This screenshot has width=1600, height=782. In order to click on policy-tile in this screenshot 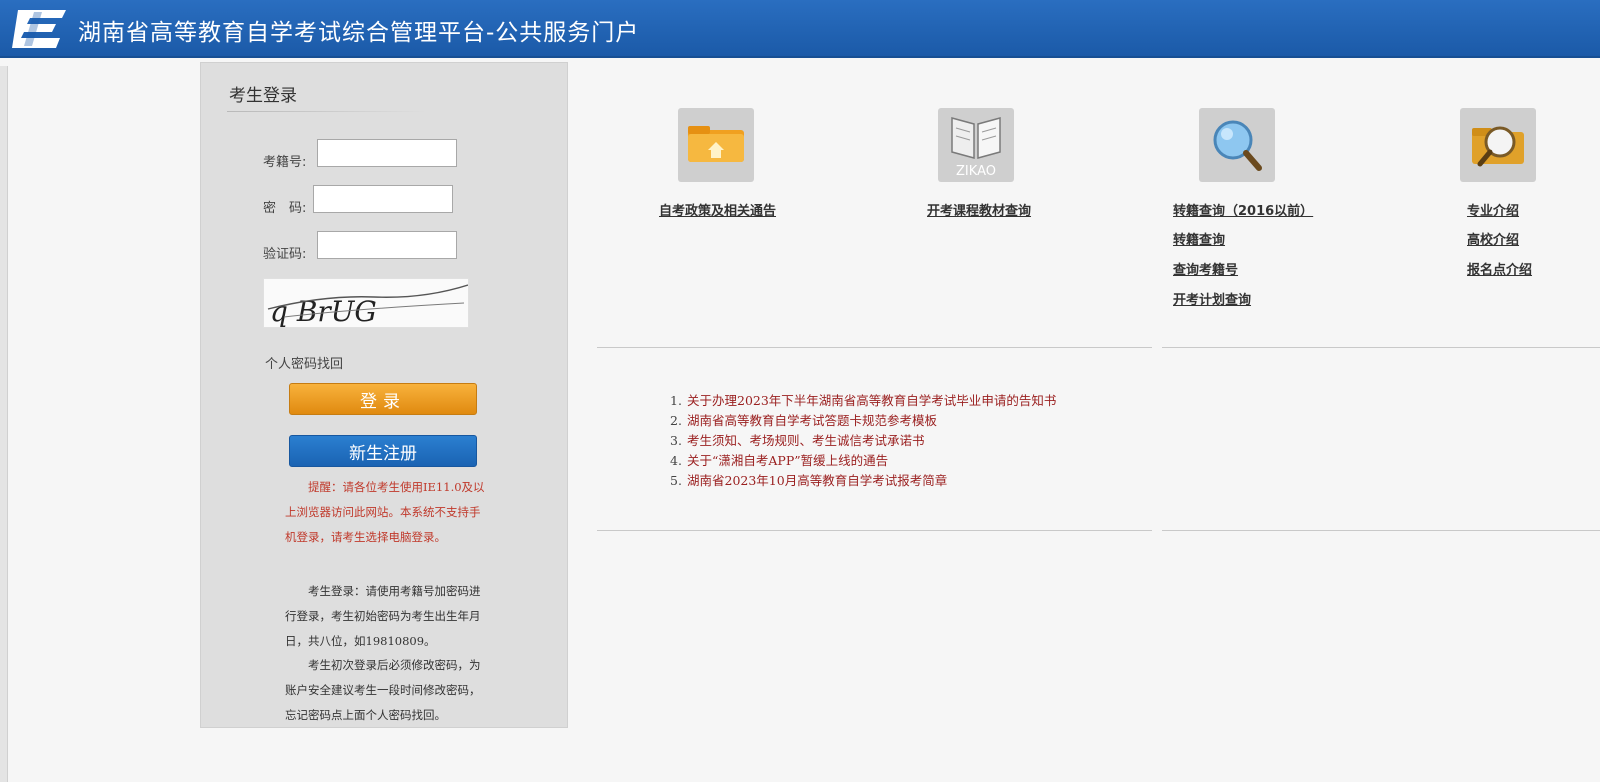, I will do `click(716, 145)`.